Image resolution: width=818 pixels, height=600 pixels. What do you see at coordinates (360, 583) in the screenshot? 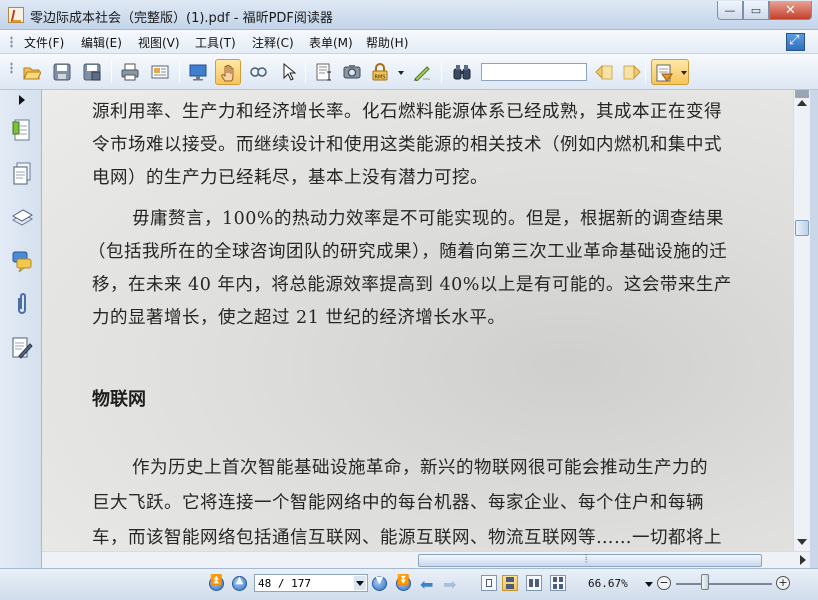
I see `page-dropdown-icon` at bounding box center [360, 583].